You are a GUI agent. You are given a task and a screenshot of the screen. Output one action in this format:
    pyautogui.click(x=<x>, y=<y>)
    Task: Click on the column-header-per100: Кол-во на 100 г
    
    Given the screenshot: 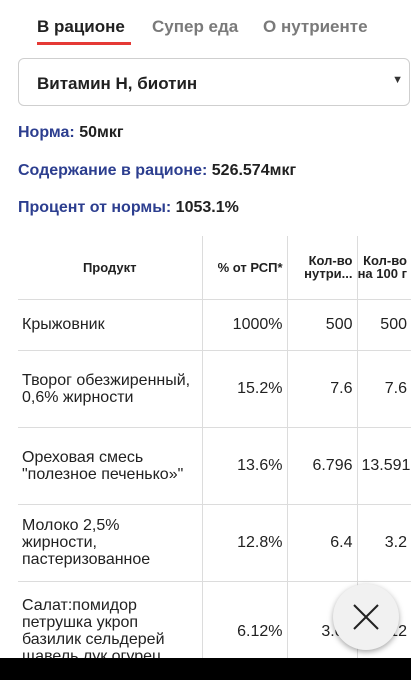 What is the action you would take?
    pyautogui.click(x=384, y=268)
    